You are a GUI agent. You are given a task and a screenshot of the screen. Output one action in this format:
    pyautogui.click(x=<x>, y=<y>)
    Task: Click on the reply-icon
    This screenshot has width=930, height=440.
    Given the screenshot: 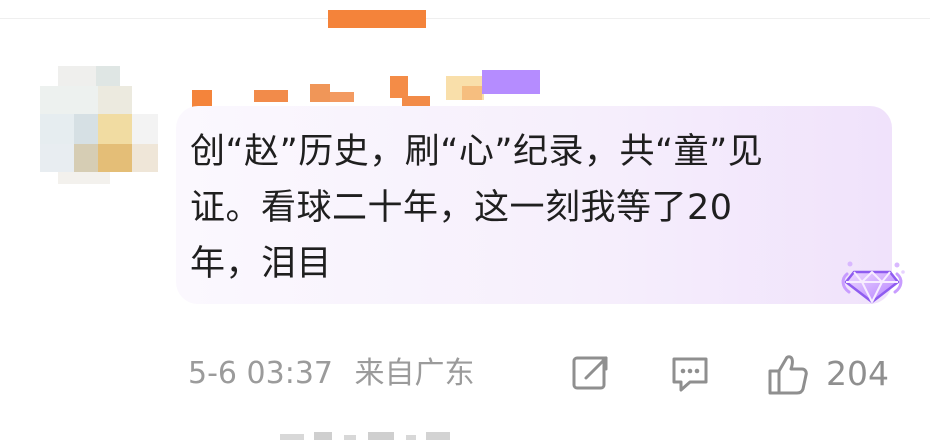 What is the action you would take?
    pyautogui.click(x=690, y=374)
    